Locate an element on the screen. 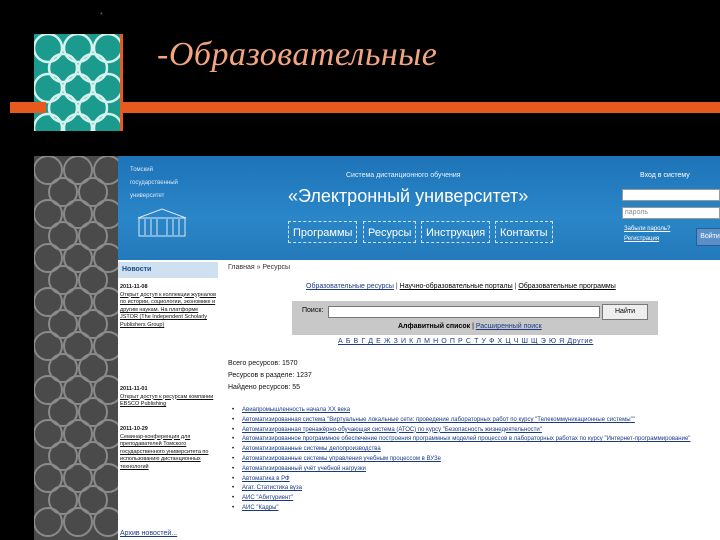 The height and width of the screenshot is (540, 720). search-mode-links: Алфавитный список | Расширенный поиск is located at coordinates (470, 326).